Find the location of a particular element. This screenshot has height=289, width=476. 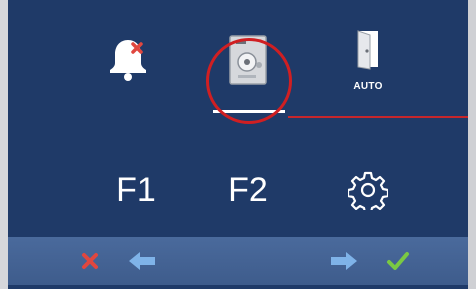

cancel-button is located at coordinates (90, 261).